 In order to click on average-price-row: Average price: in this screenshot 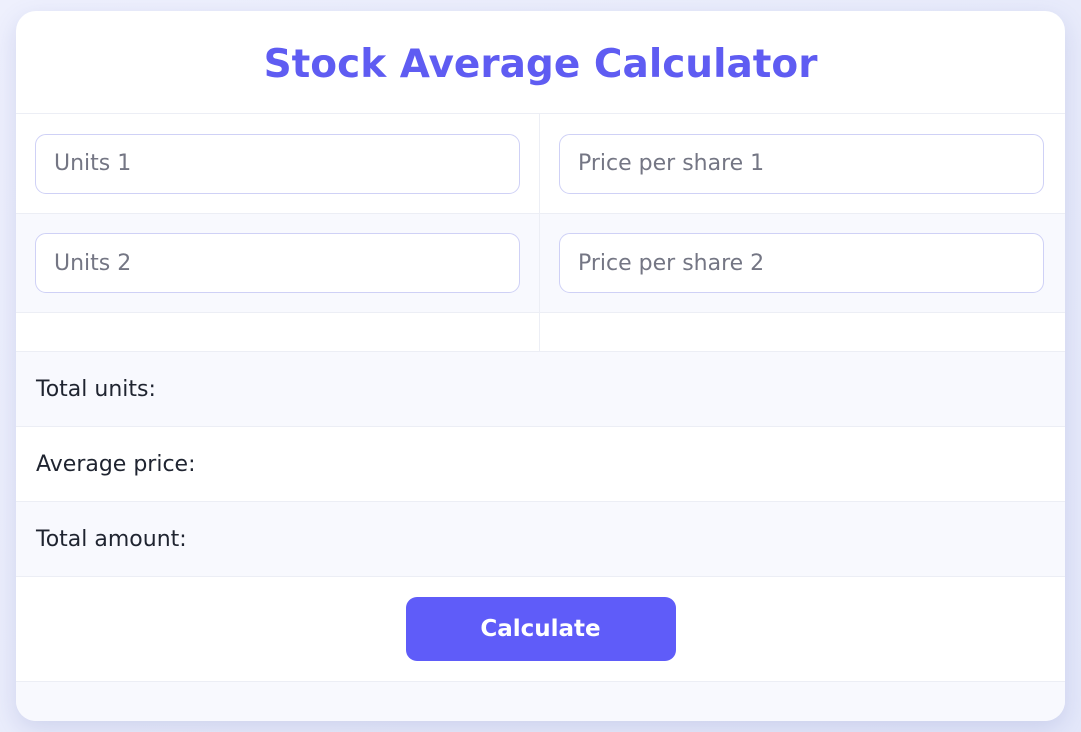, I will do `click(540, 464)`.